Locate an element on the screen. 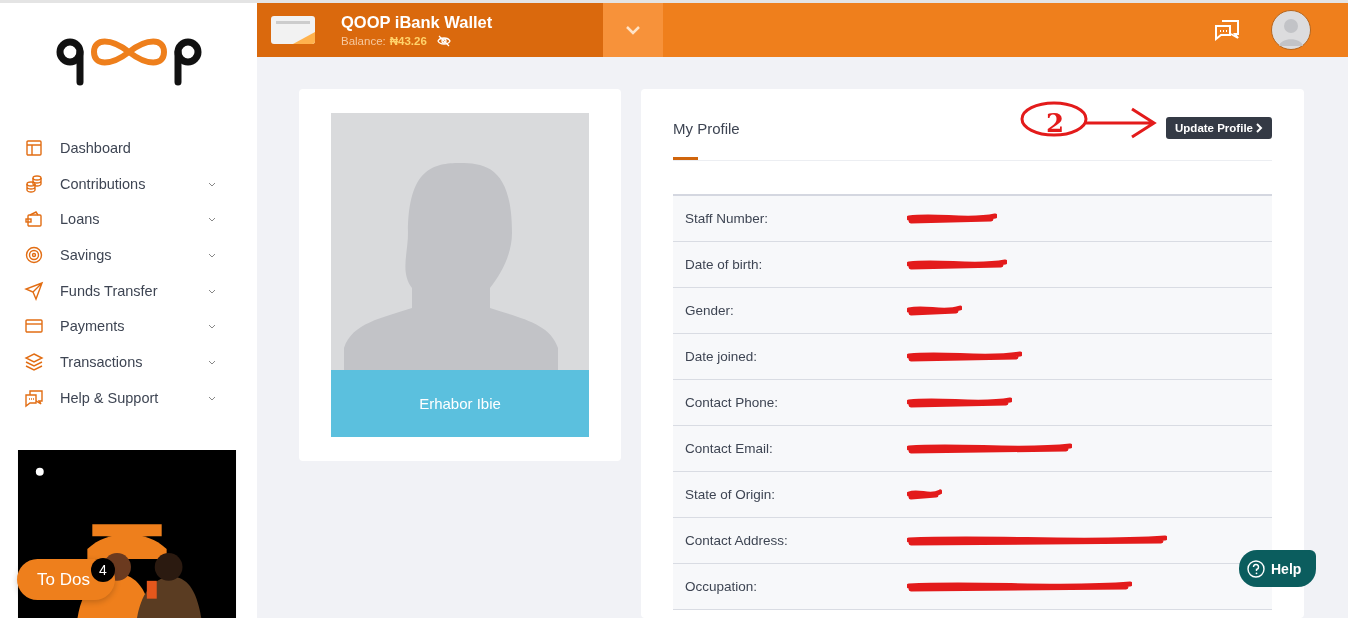  field-label: State of Origin: is located at coordinates (790, 494).